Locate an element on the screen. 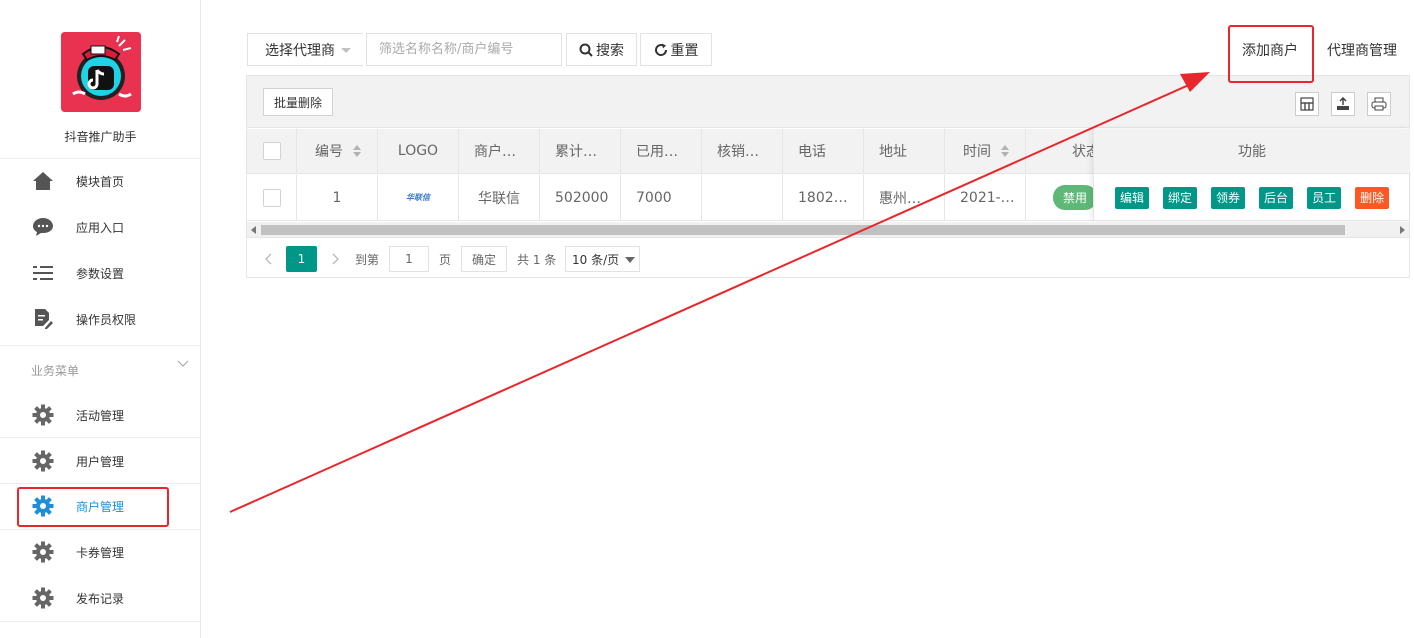 The image size is (1414, 638). export-icon is located at coordinates (1343, 104).